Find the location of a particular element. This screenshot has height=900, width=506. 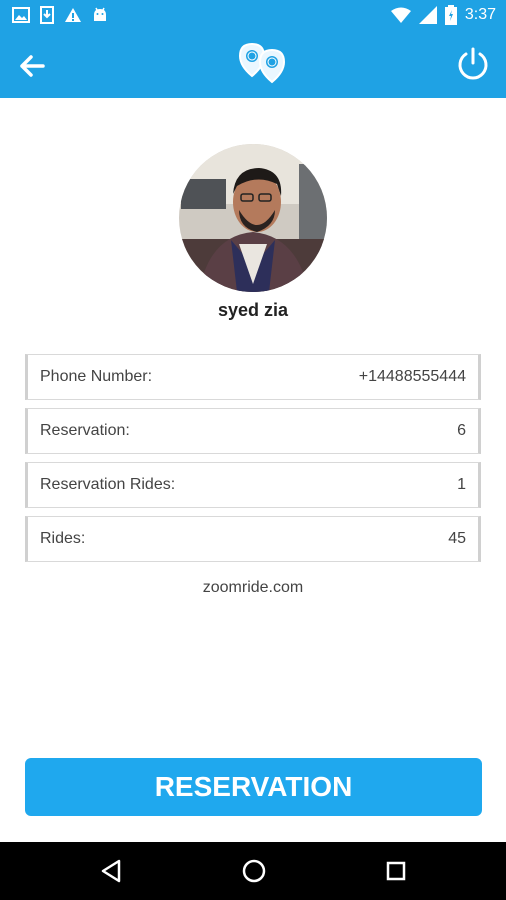

phone-label: Phone Number: is located at coordinates (96, 376).